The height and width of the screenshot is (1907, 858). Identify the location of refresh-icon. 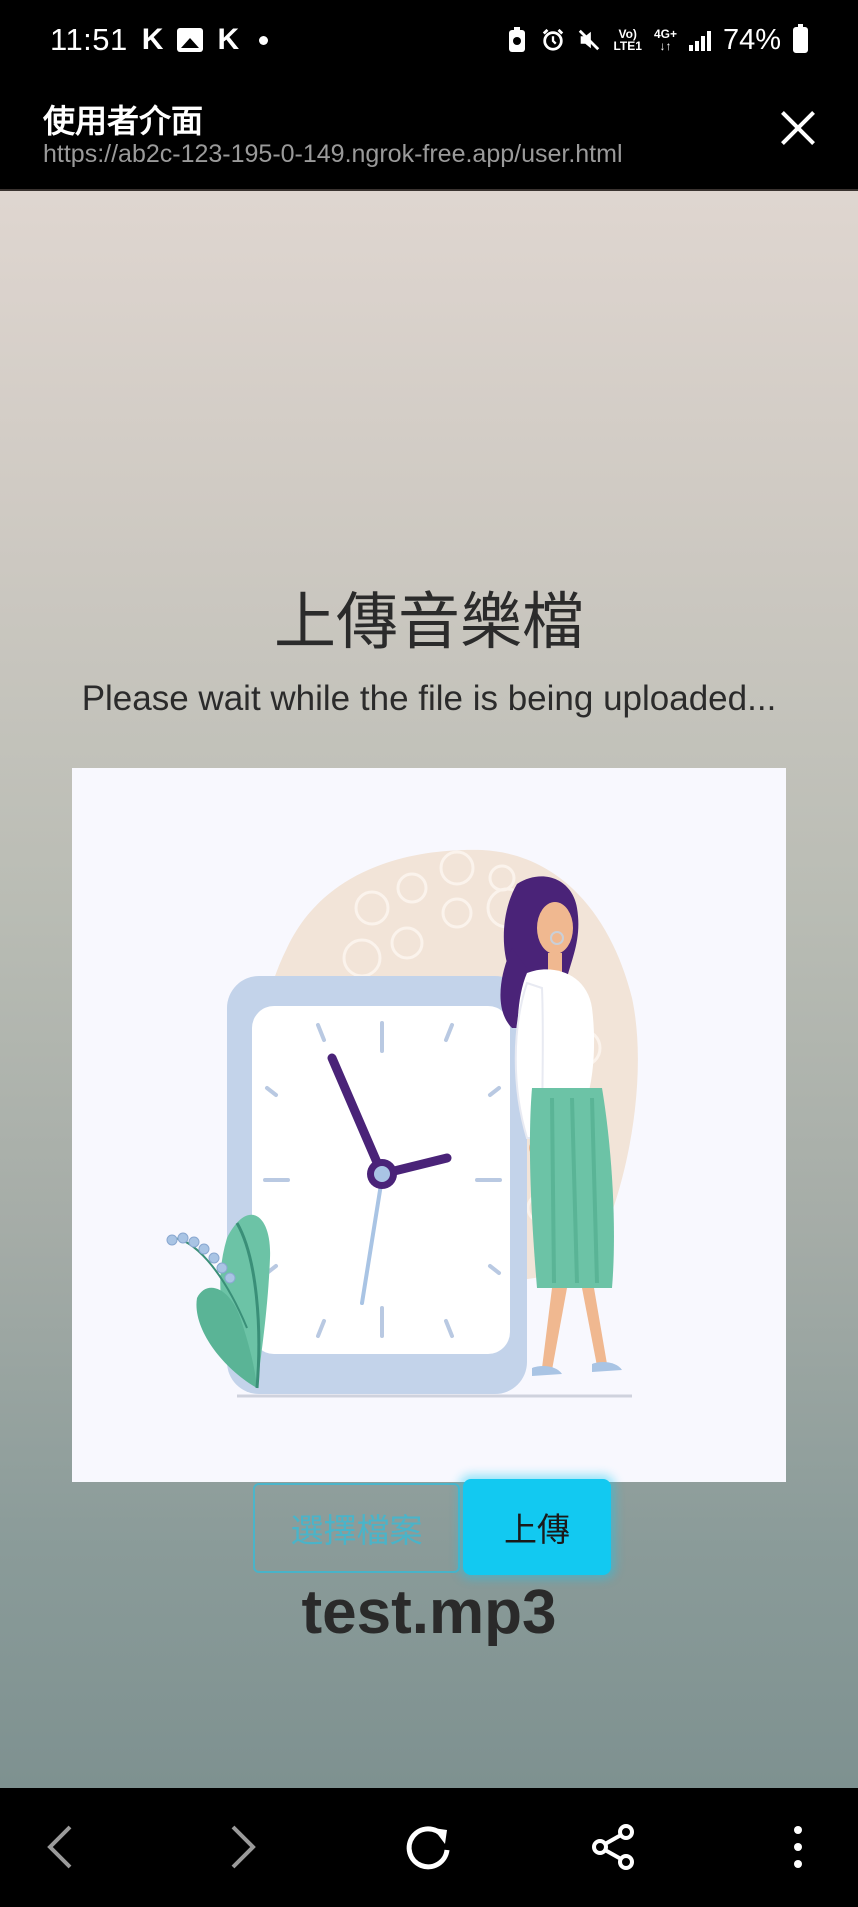
(428, 1847).